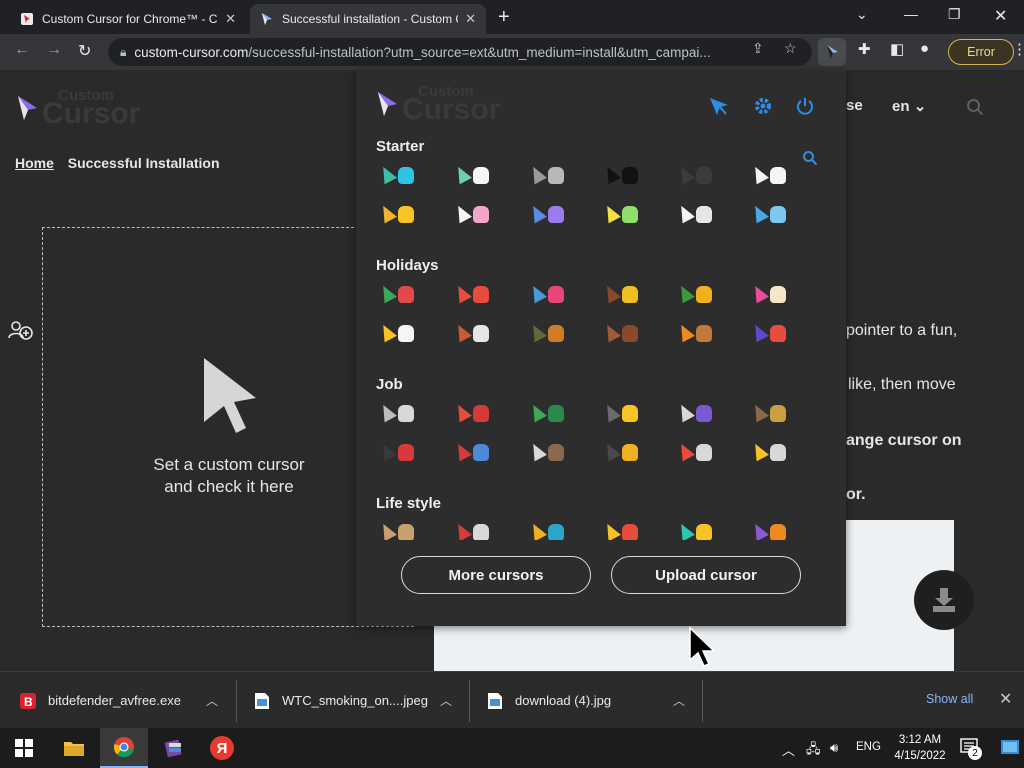 This screenshot has height=768, width=1024. Describe the element at coordinates (125, 700) in the screenshot. I see `download-item-1: B bitdefender_avfree.exe ︿` at that location.